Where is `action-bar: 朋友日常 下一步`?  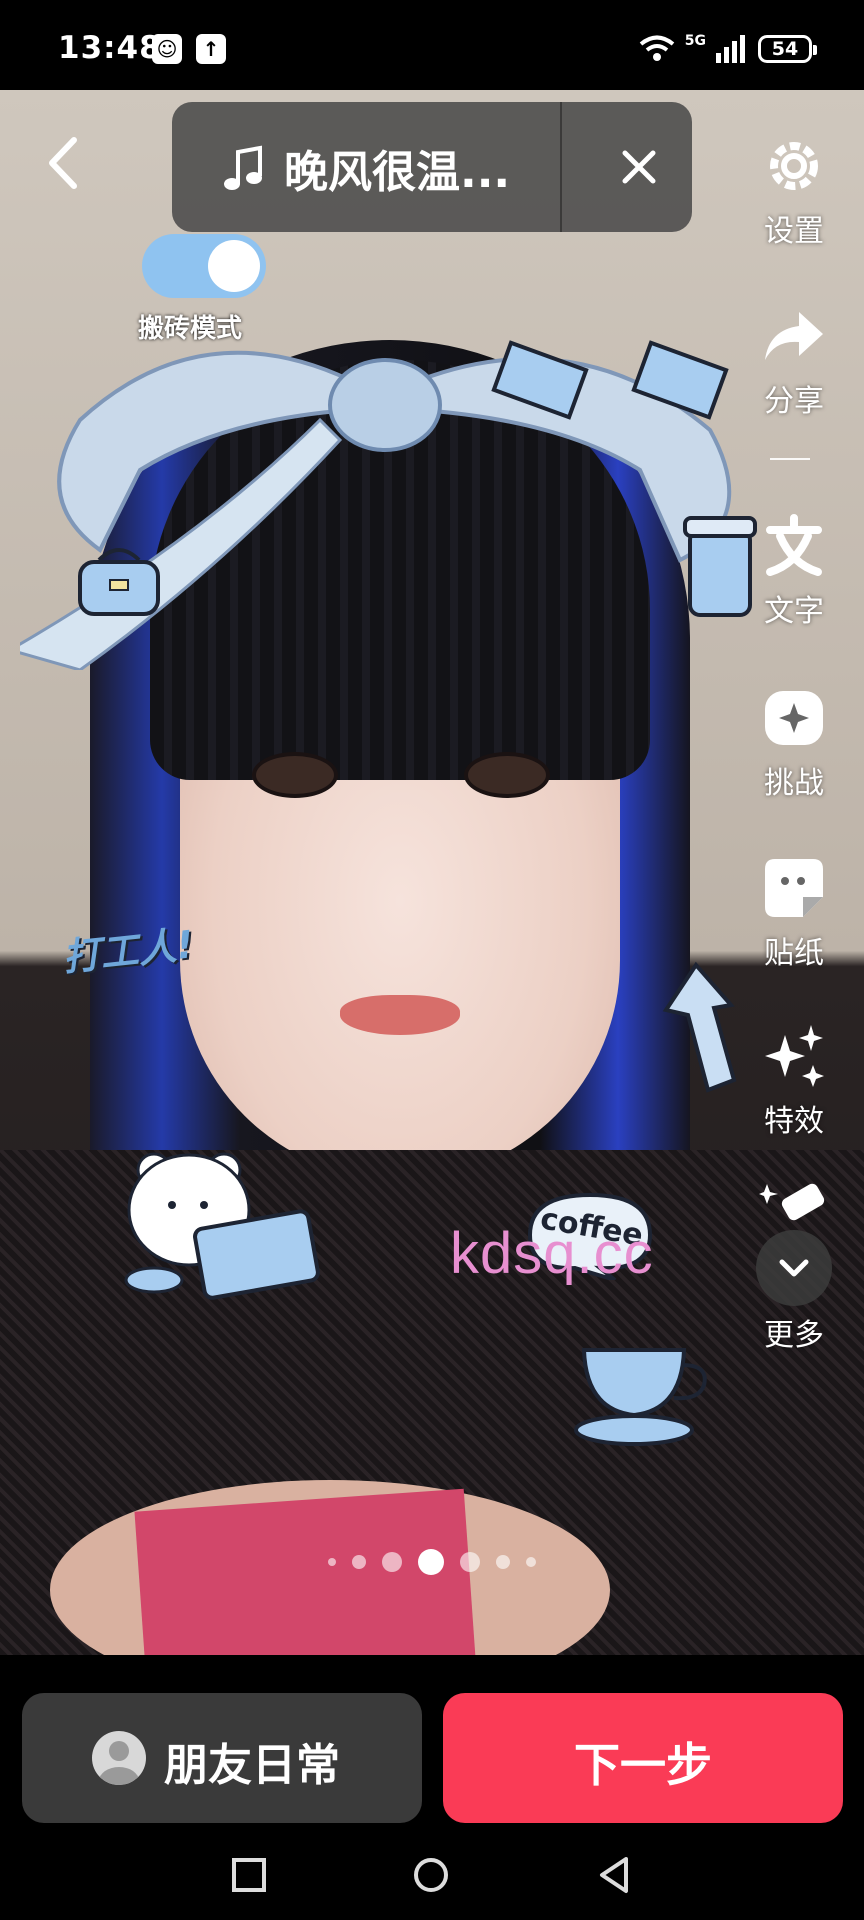
action-bar: 朋友日常 下一步 is located at coordinates (432, 1742).